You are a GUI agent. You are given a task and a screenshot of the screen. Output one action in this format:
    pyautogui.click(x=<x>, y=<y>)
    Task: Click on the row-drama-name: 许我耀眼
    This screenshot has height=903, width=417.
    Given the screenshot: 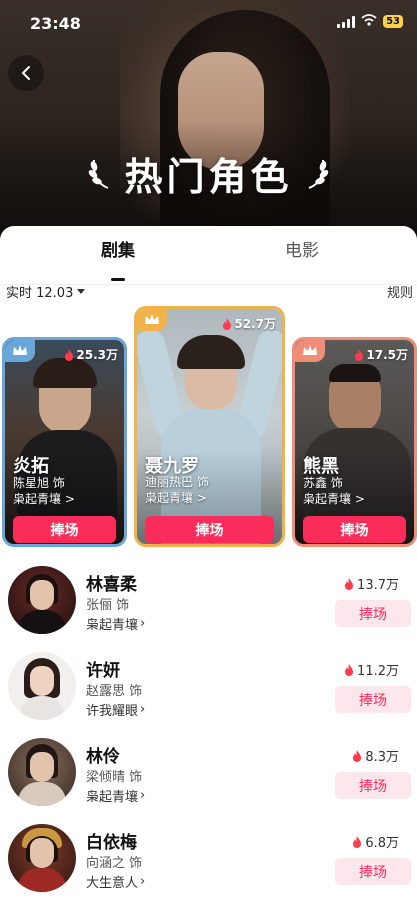 What is the action you would take?
    pyautogui.click(x=112, y=711)
    